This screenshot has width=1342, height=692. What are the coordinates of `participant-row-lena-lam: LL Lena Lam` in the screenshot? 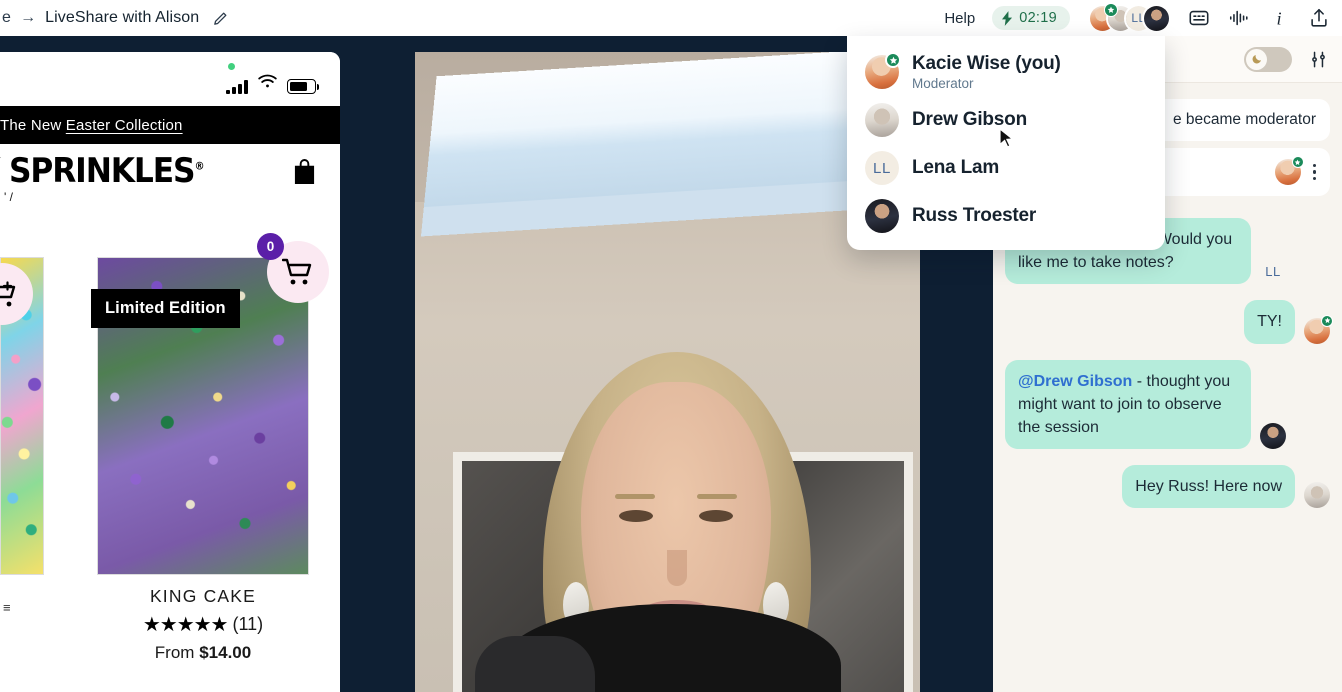 It's located at (1006, 168).